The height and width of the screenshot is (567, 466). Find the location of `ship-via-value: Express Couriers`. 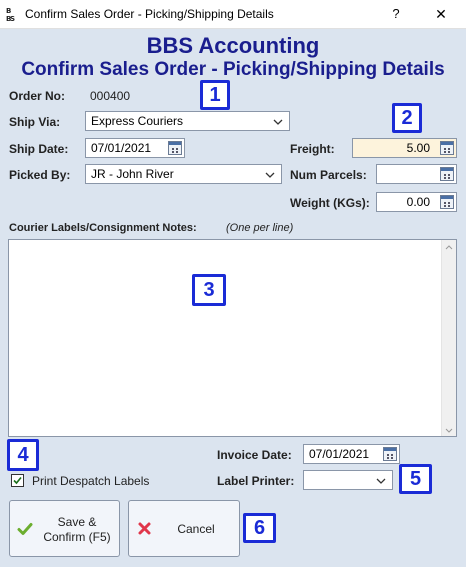

ship-via-value: Express Couriers is located at coordinates (137, 121).